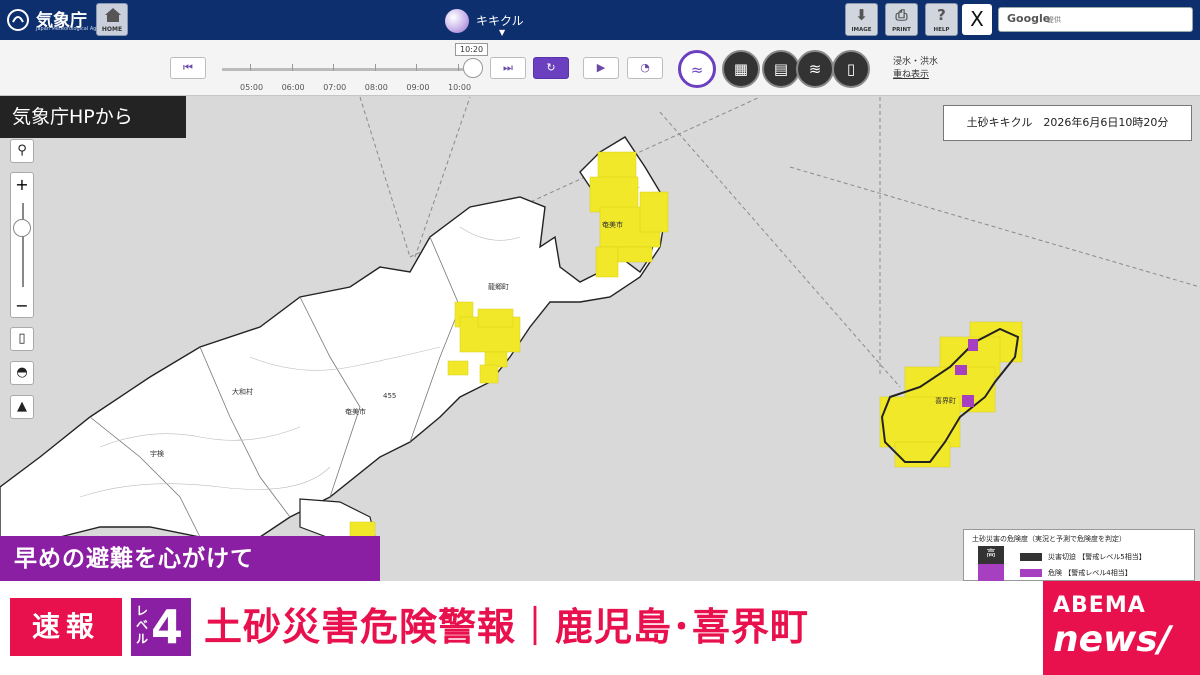  I want to click on kikikuru-icon, so click(457, 21).